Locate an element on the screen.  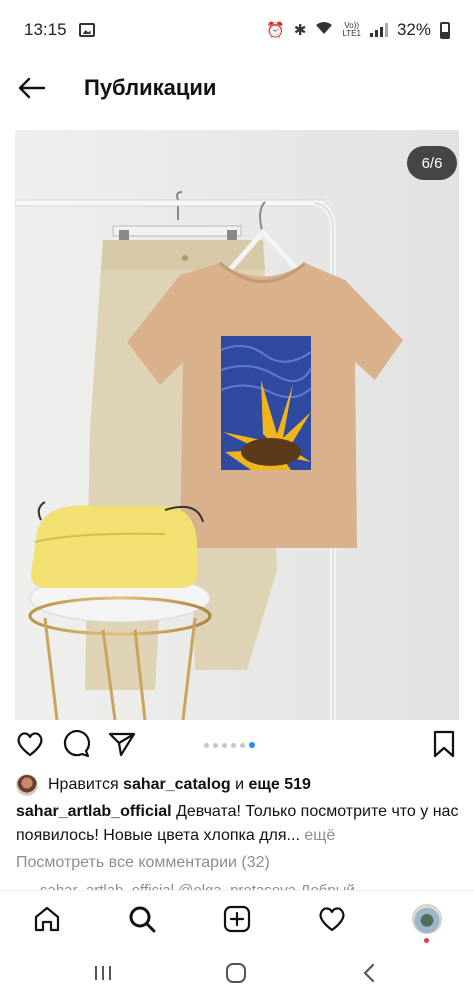
system-back-button is located at coordinates (369, 973).